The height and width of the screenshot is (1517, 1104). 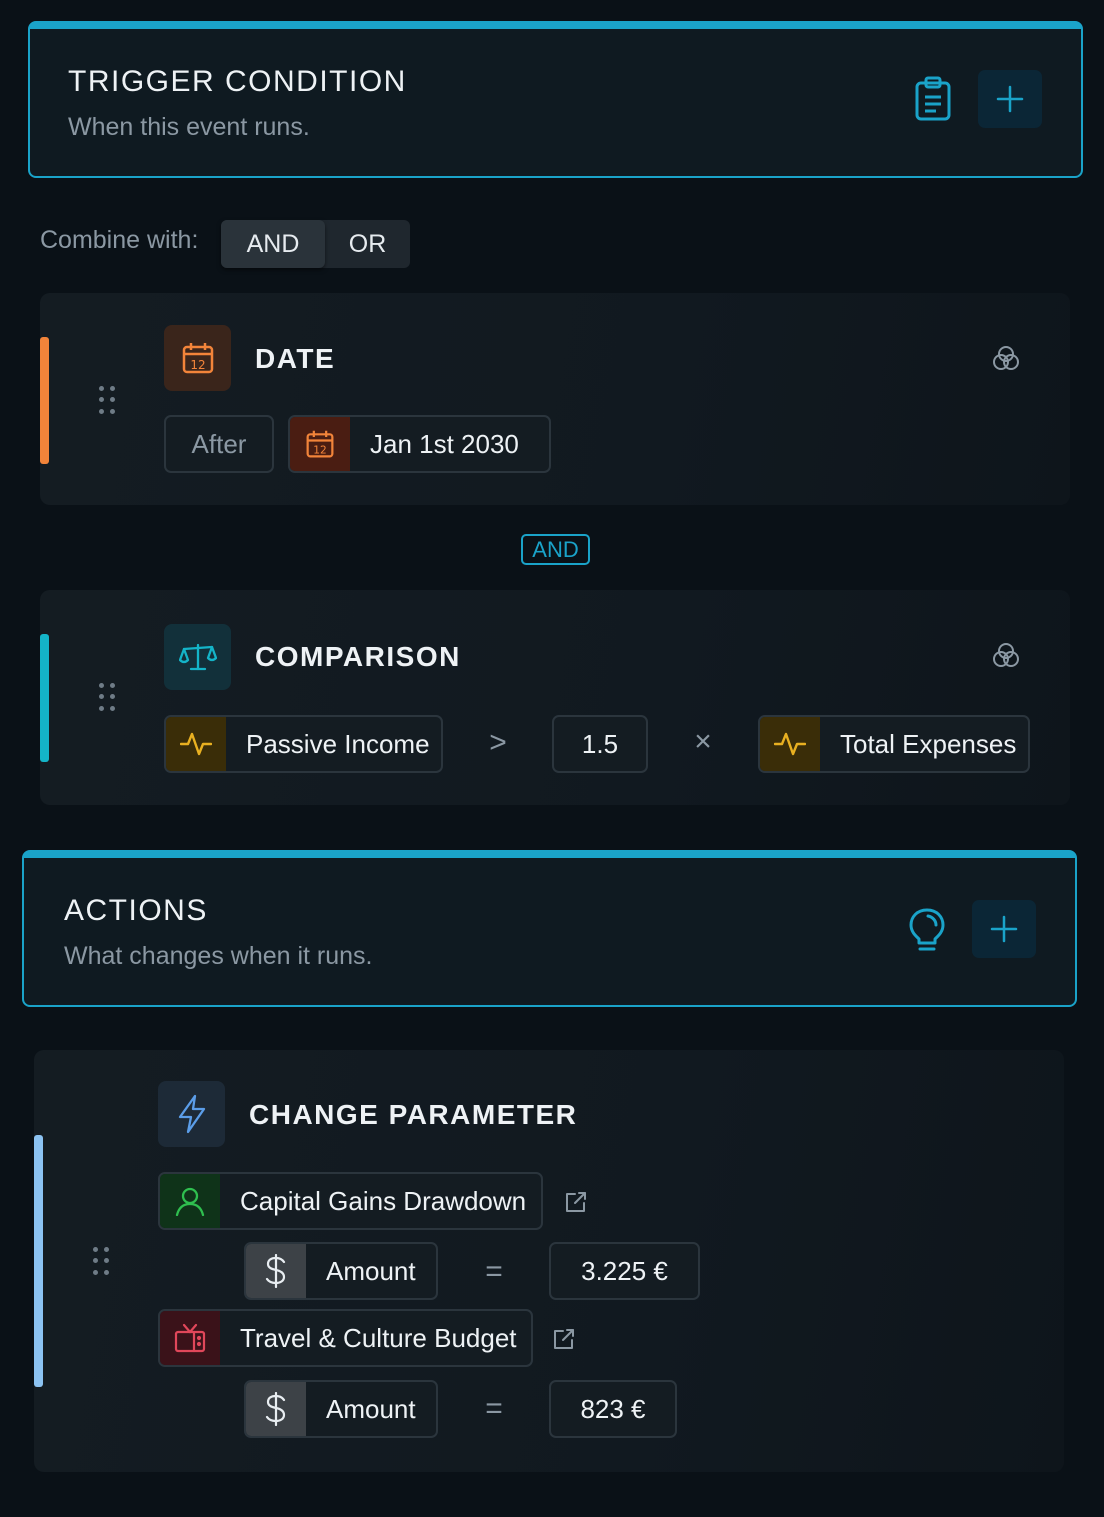 I want to click on actions-card: ACTIONS What changes when it runs., so click(x=549, y=928).